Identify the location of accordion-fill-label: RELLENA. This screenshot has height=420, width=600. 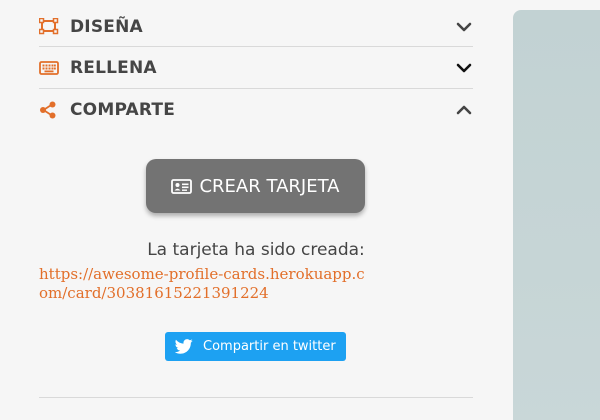
(113, 67).